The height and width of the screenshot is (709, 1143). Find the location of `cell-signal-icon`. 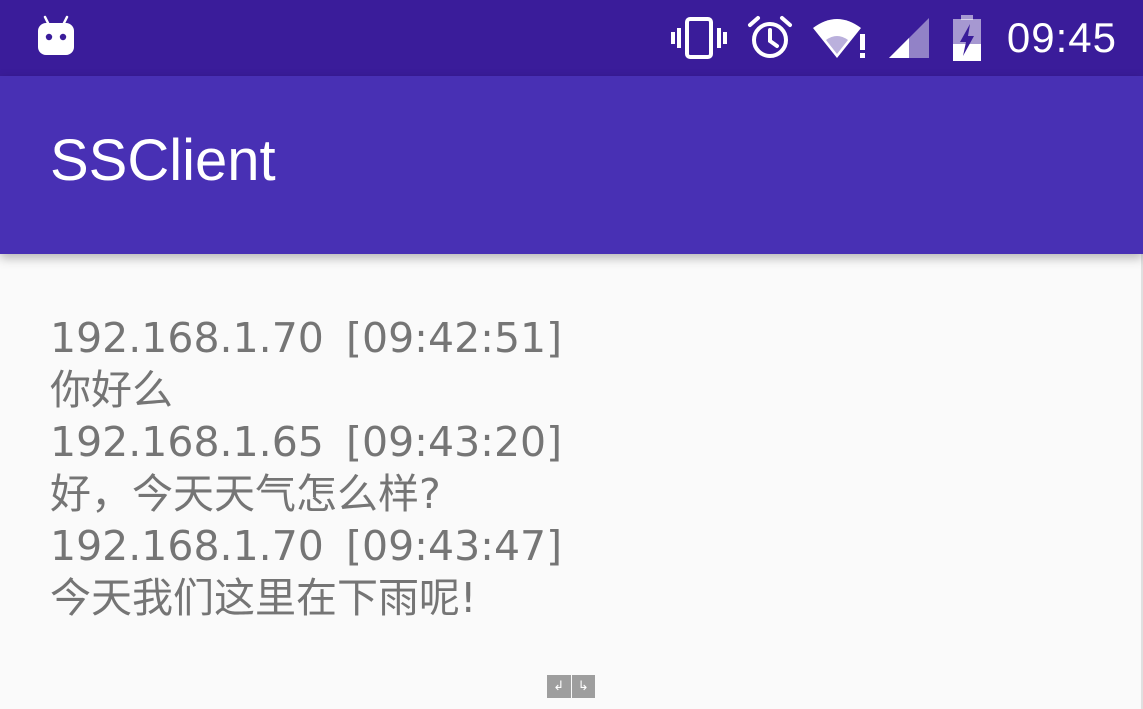

cell-signal-icon is located at coordinates (908, 38).